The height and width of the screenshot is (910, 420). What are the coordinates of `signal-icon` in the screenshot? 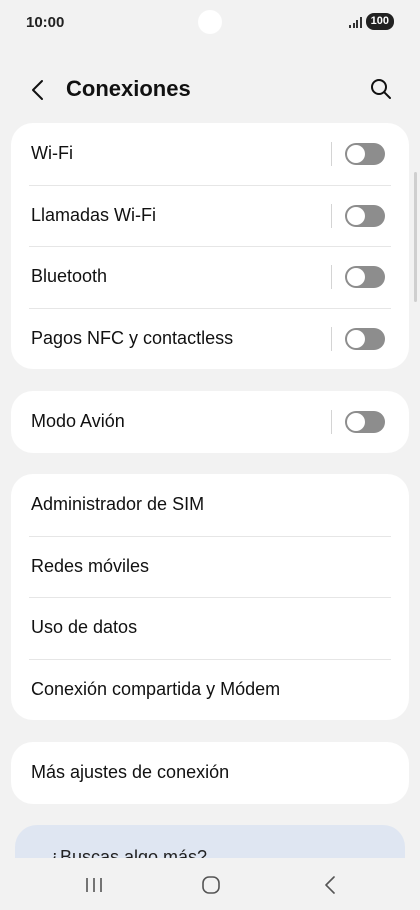 It's located at (355, 22).